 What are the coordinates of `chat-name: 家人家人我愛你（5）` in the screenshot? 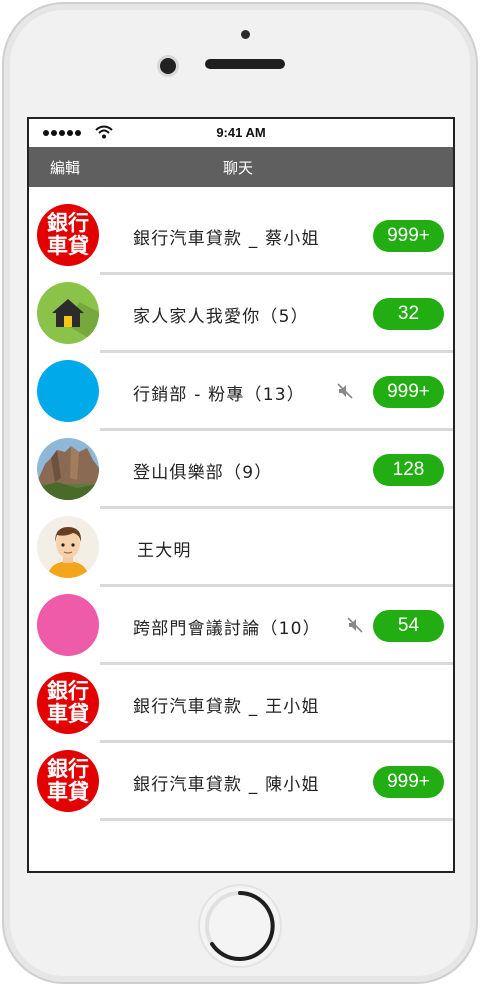 It's located at (221, 317).